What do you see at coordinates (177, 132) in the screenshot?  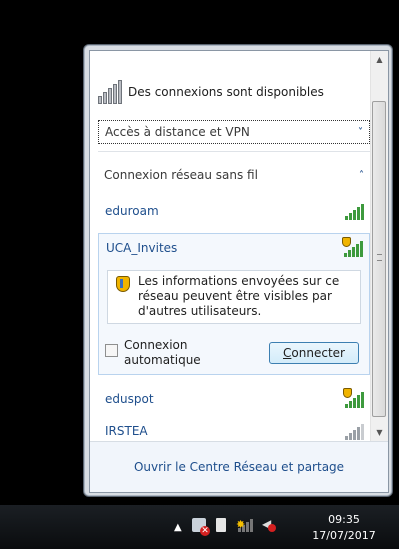 I see `section-vpn-label: Accès à distance et VPN` at bounding box center [177, 132].